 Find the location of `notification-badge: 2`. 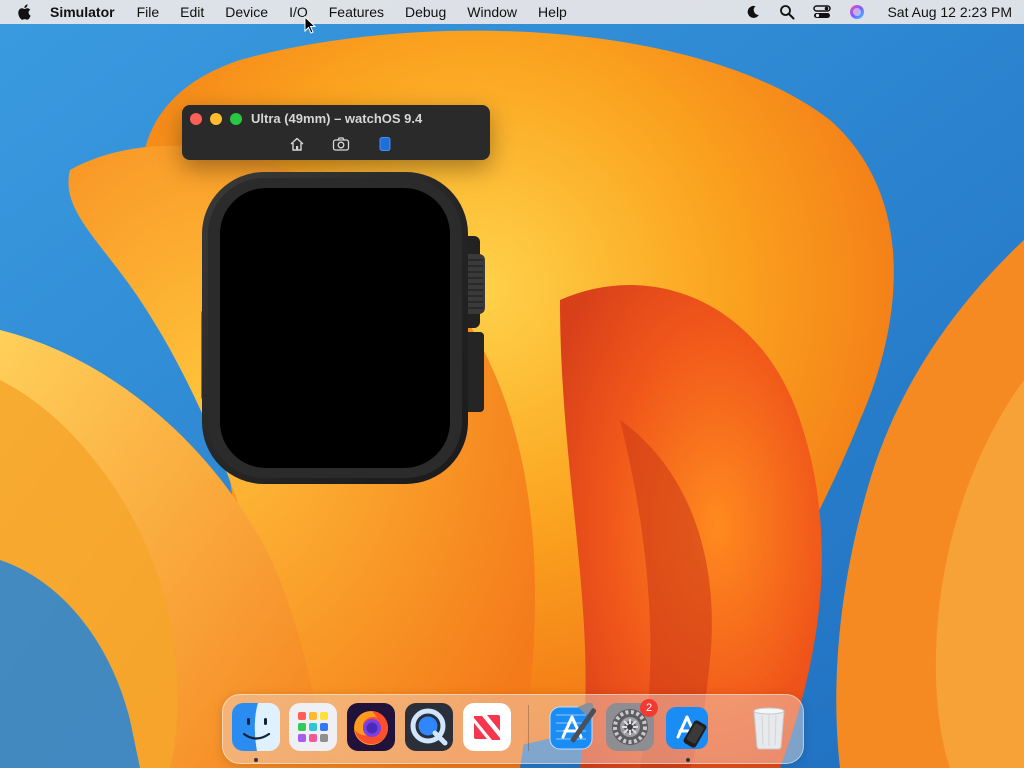

notification-badge: 2 is located at coordinates (649, 708).